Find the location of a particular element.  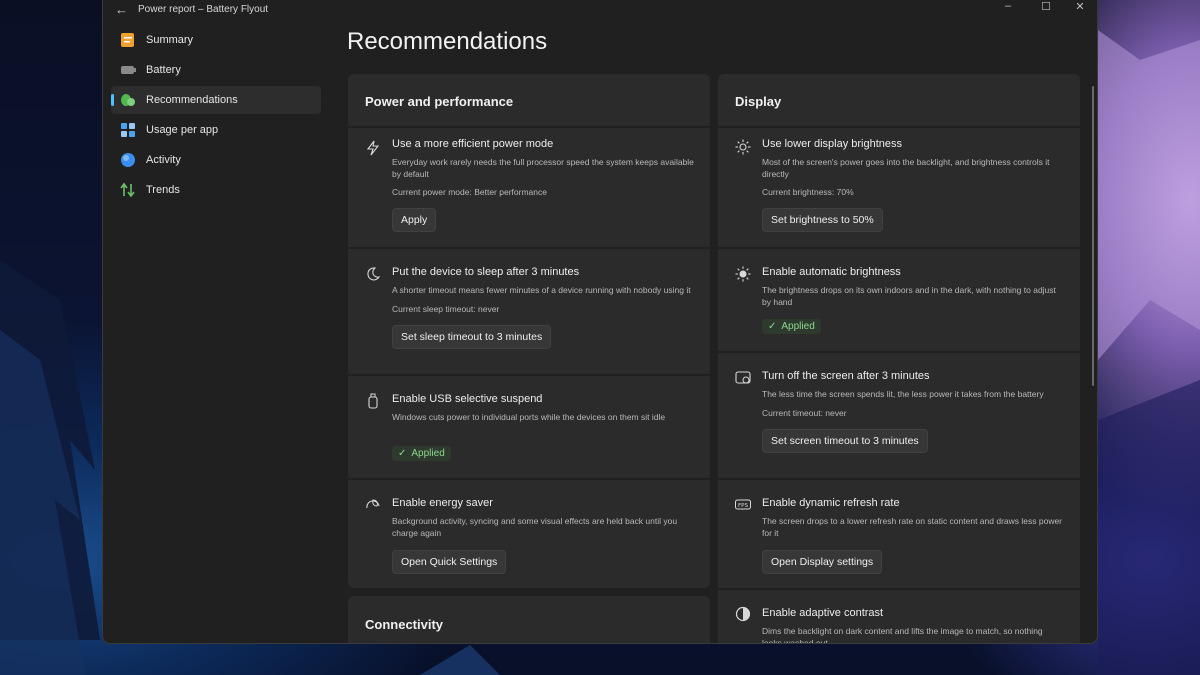

row-title: Enable automatic brightness is located at coordinates (831, 272).